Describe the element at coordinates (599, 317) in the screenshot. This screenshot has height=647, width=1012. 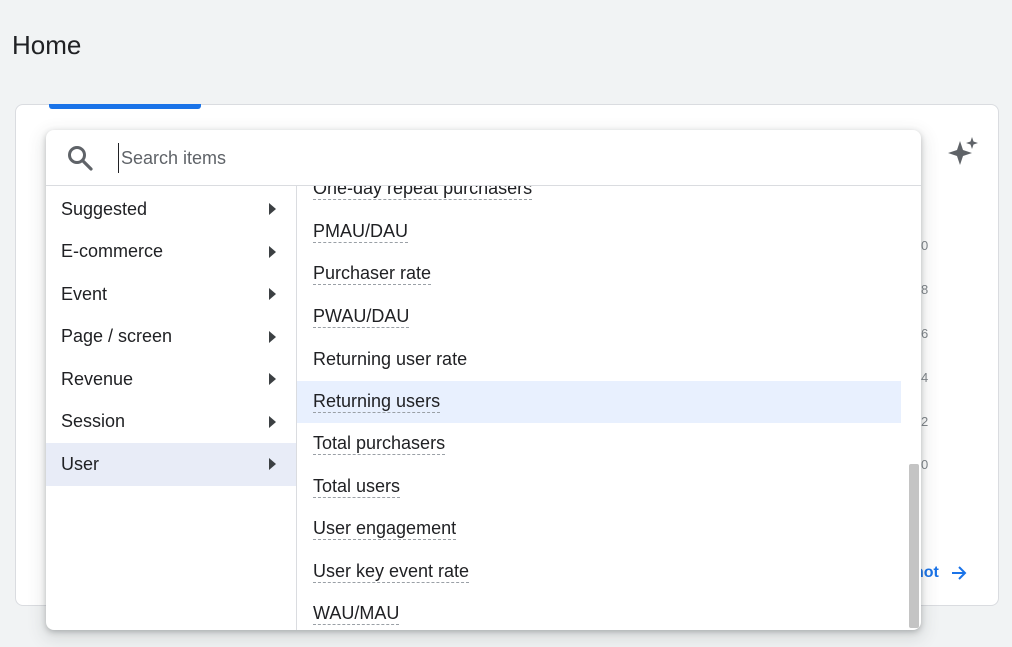
I see `metric-item: PWAU/DAU` at that location.